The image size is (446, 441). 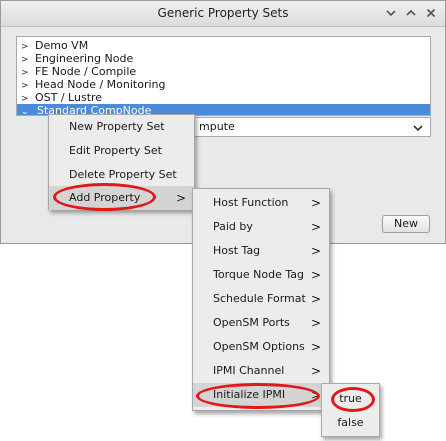 What do you see at coordinates (217, 126) in the screenshot?
I see `combo-value: mpute` at bounding box center [217, 126].